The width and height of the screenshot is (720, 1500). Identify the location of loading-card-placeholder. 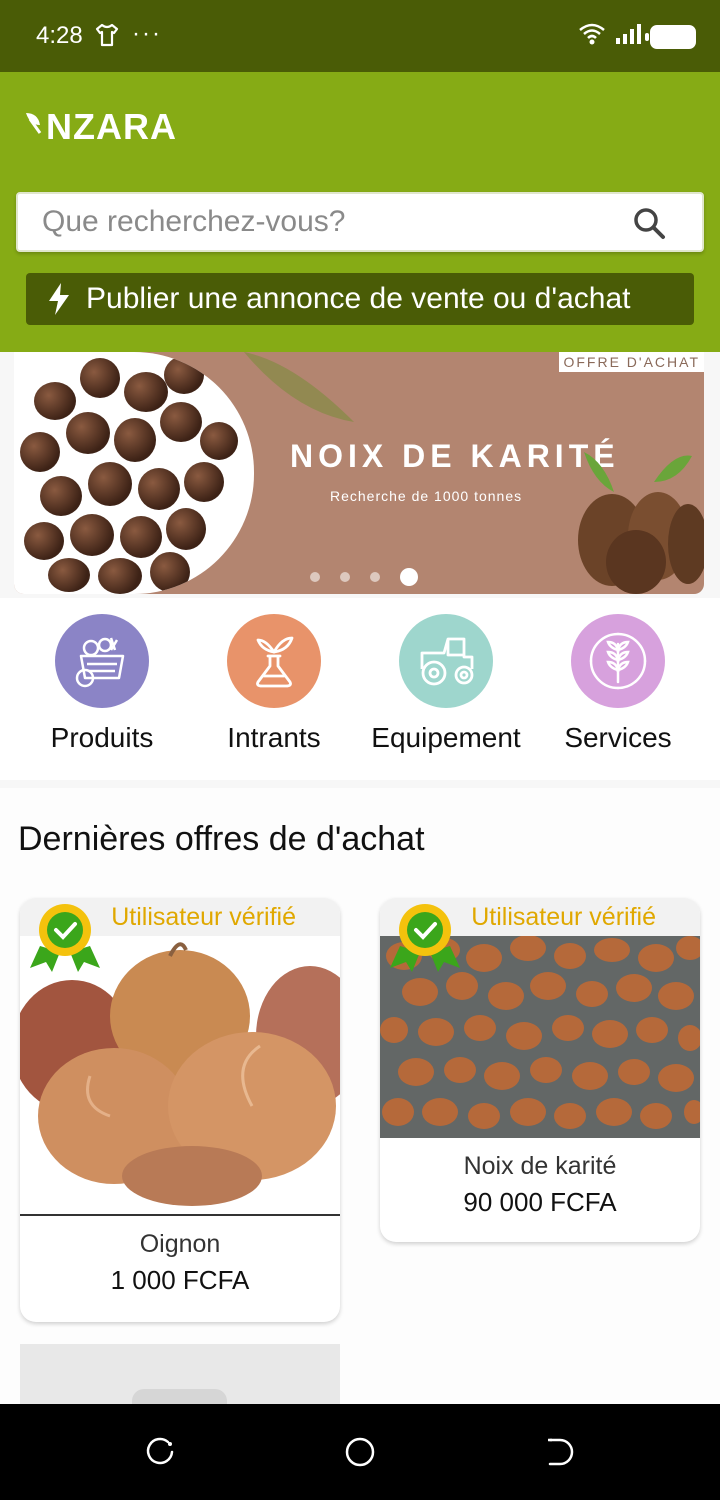
(180, 1381).